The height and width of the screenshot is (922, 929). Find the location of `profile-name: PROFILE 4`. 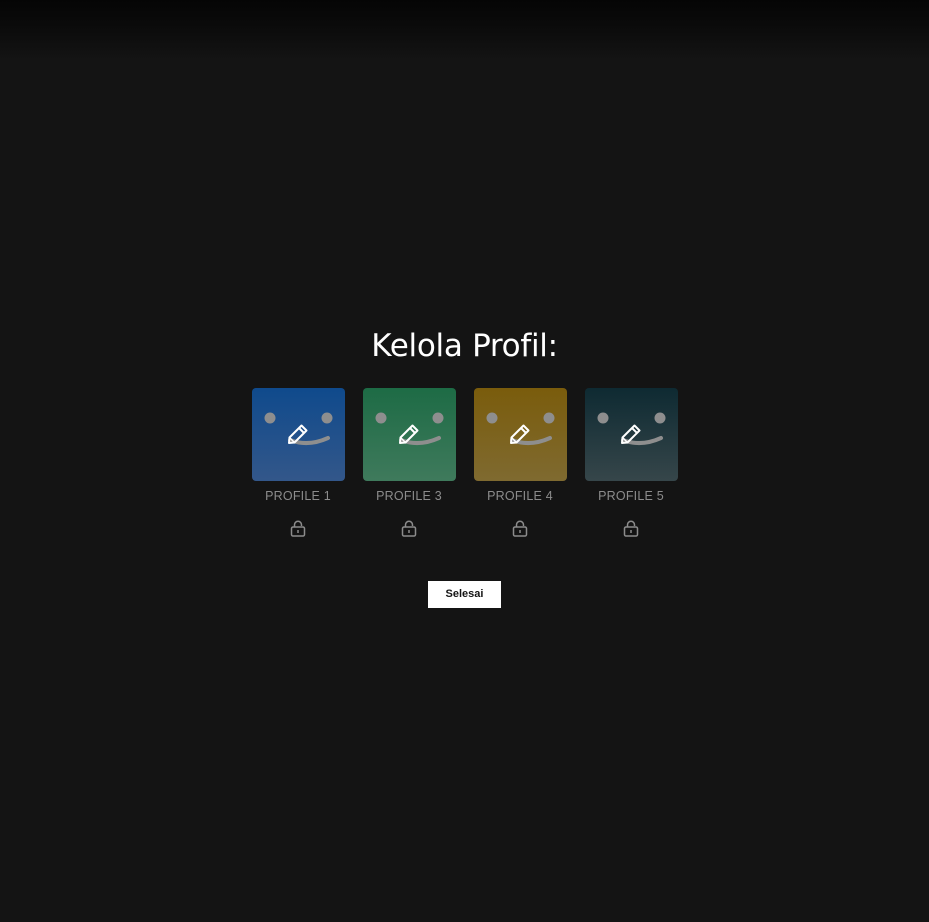

profile-name: PROFILE 4 is located at coordinates (520, 496).